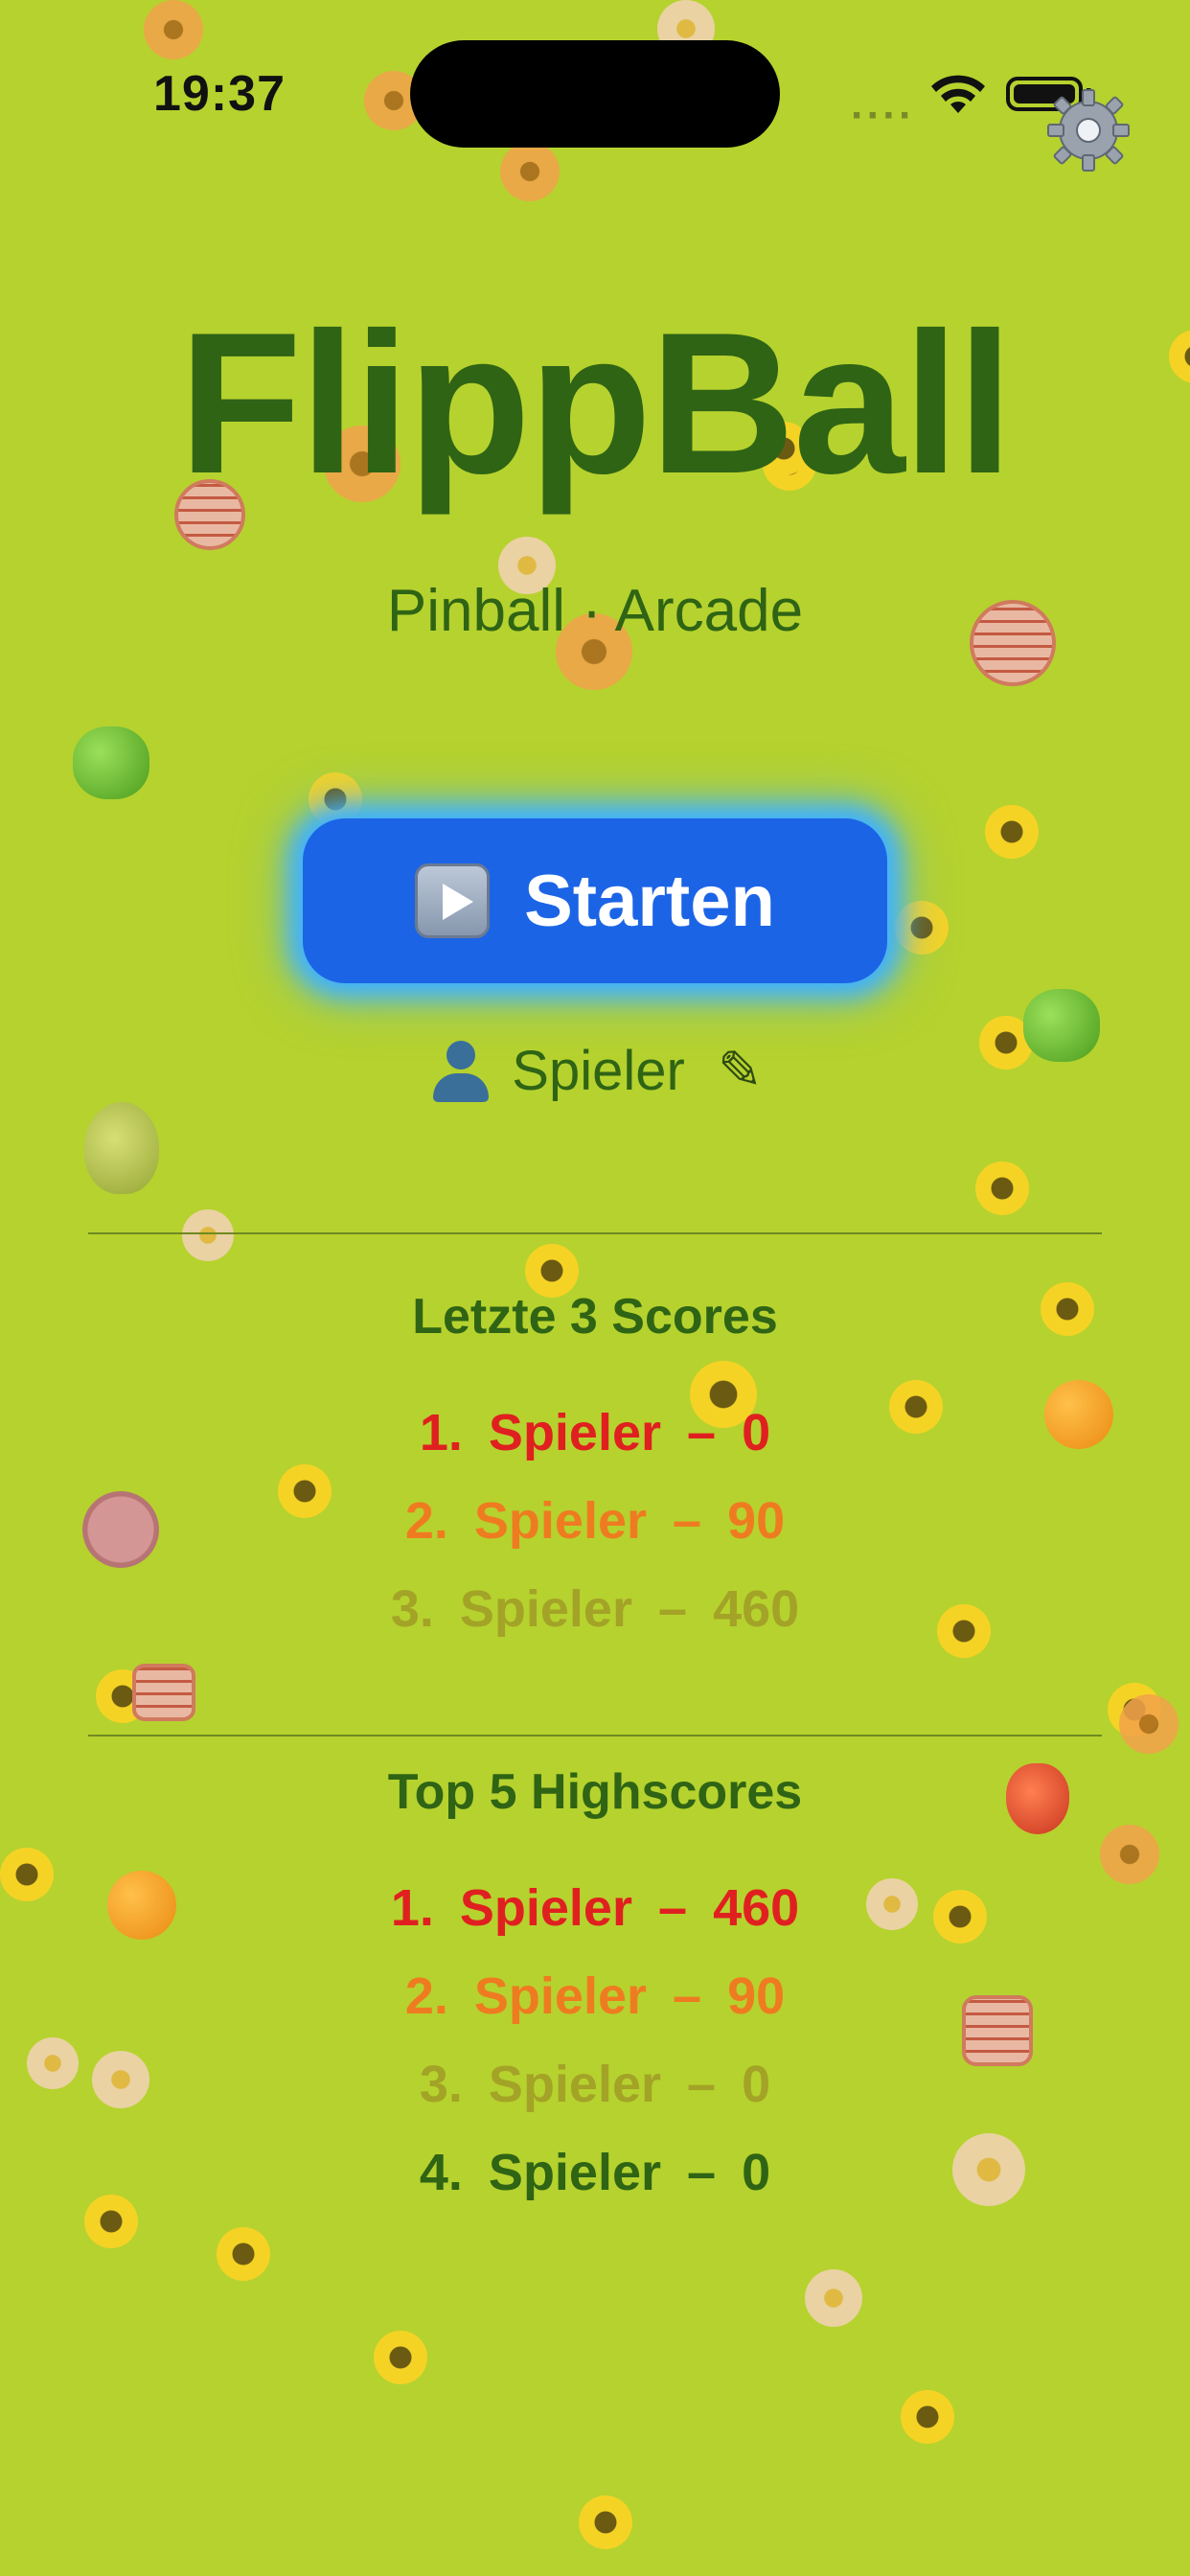 The width and height of the screenshot is (1190, 2576). Describe the element at coordinates (595, 1996) in the screenshot. I see `highscore-row: 2. Spieler – 90` at that location.